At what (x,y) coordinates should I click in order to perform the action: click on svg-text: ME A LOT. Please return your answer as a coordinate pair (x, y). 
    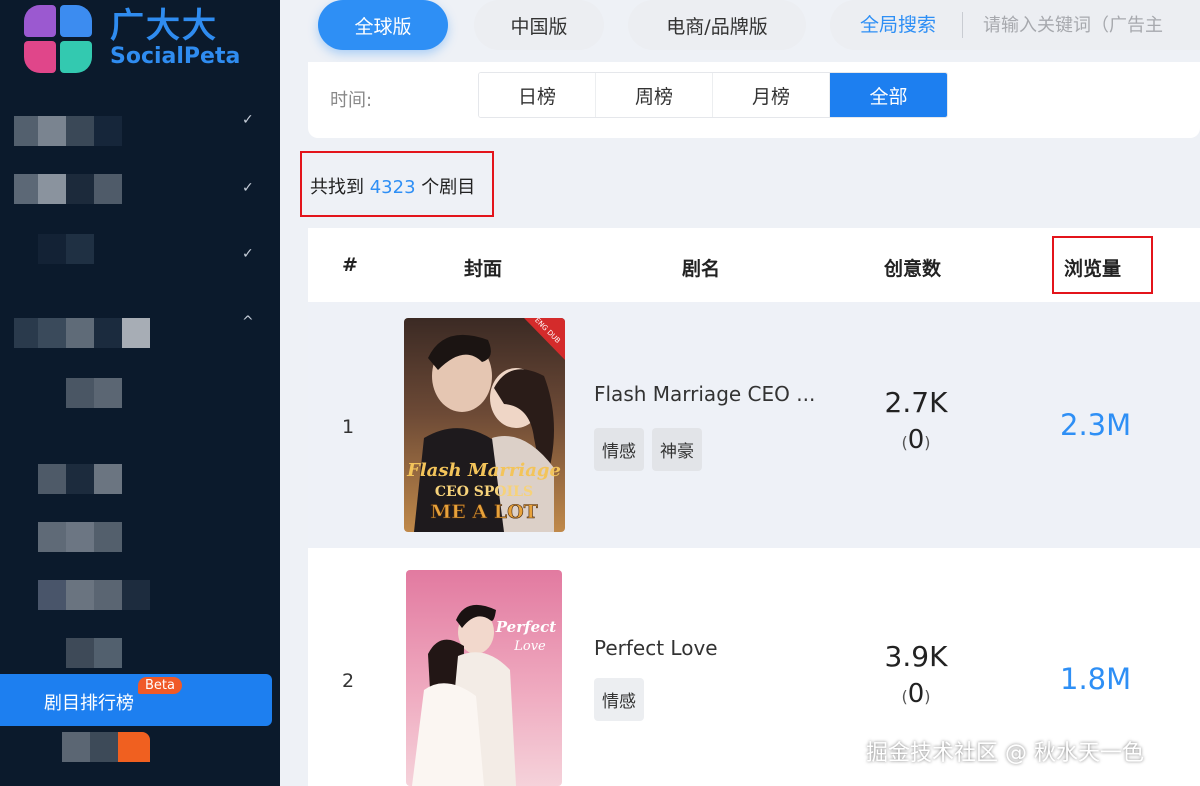
    Looking at the image, I should click on (484, 512).